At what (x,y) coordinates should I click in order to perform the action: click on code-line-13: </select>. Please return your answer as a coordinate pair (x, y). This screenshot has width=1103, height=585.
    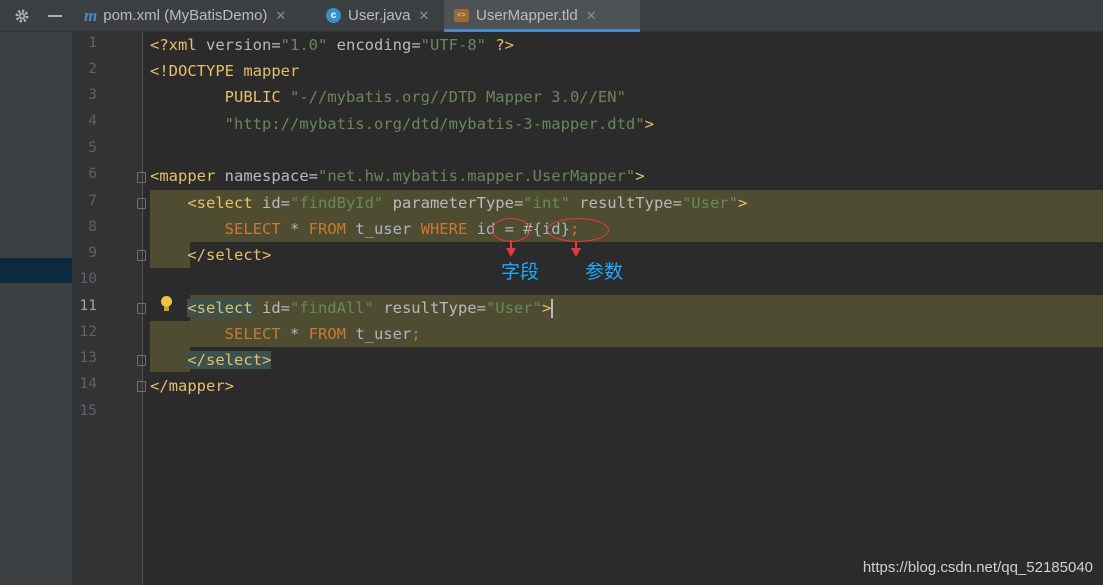
    Looking at the image, I should click on (211, 360).